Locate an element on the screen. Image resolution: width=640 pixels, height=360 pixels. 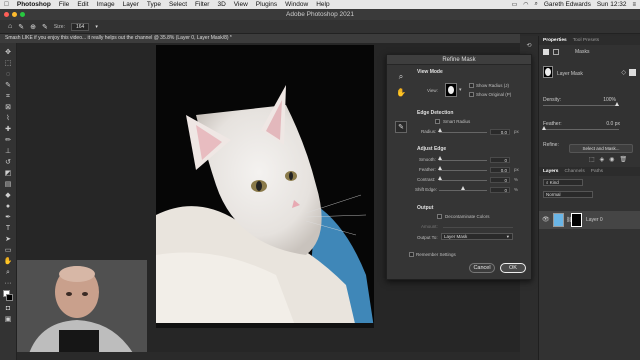
menu-type: Type is located at coordinates (154, 4).